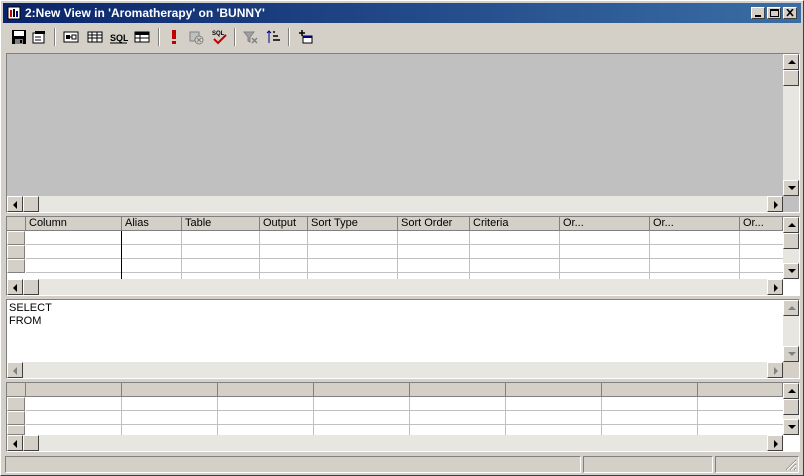 The image size is (804, 476). What do you see at coordinates (30, 315) in the screenshot?
I see `sql-text: SELECT FROM` at bounding box center [30, 315].